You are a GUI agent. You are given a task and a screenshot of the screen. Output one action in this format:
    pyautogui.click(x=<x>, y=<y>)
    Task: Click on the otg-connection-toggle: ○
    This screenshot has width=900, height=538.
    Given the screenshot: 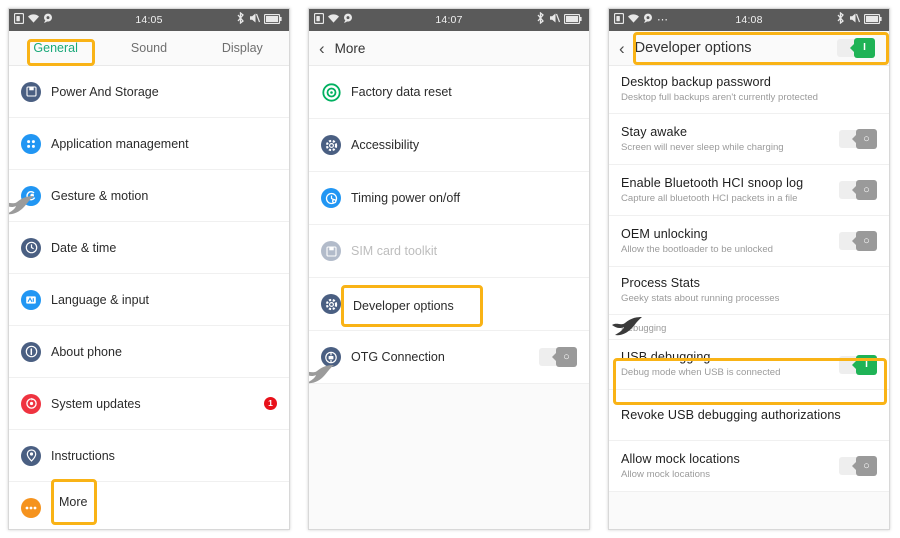 What is the action you would take?
    pyautogui.click(x=558, y=357)
    